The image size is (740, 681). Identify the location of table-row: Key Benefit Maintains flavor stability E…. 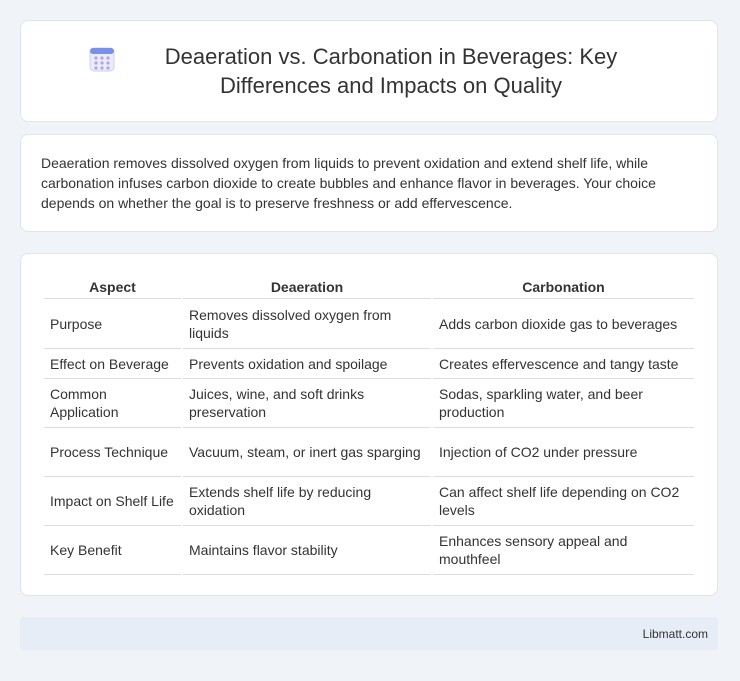
(369, 550).